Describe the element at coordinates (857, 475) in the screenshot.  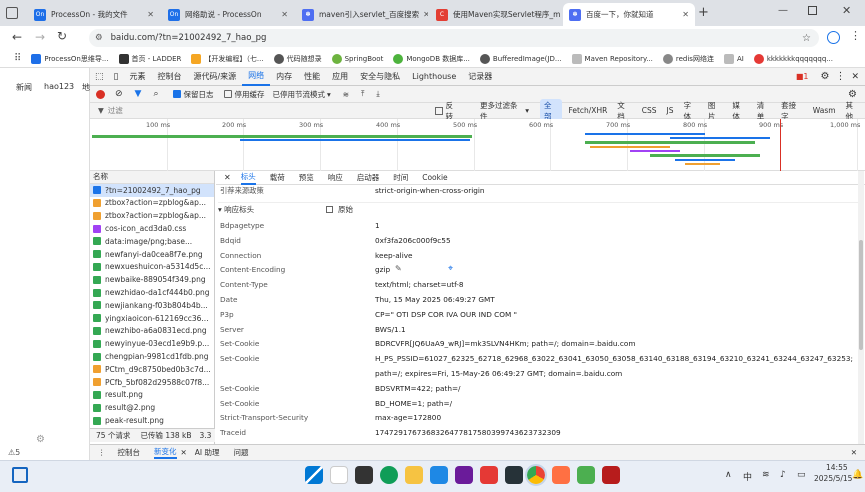
I see `notification-icon: 🔔` at that location.